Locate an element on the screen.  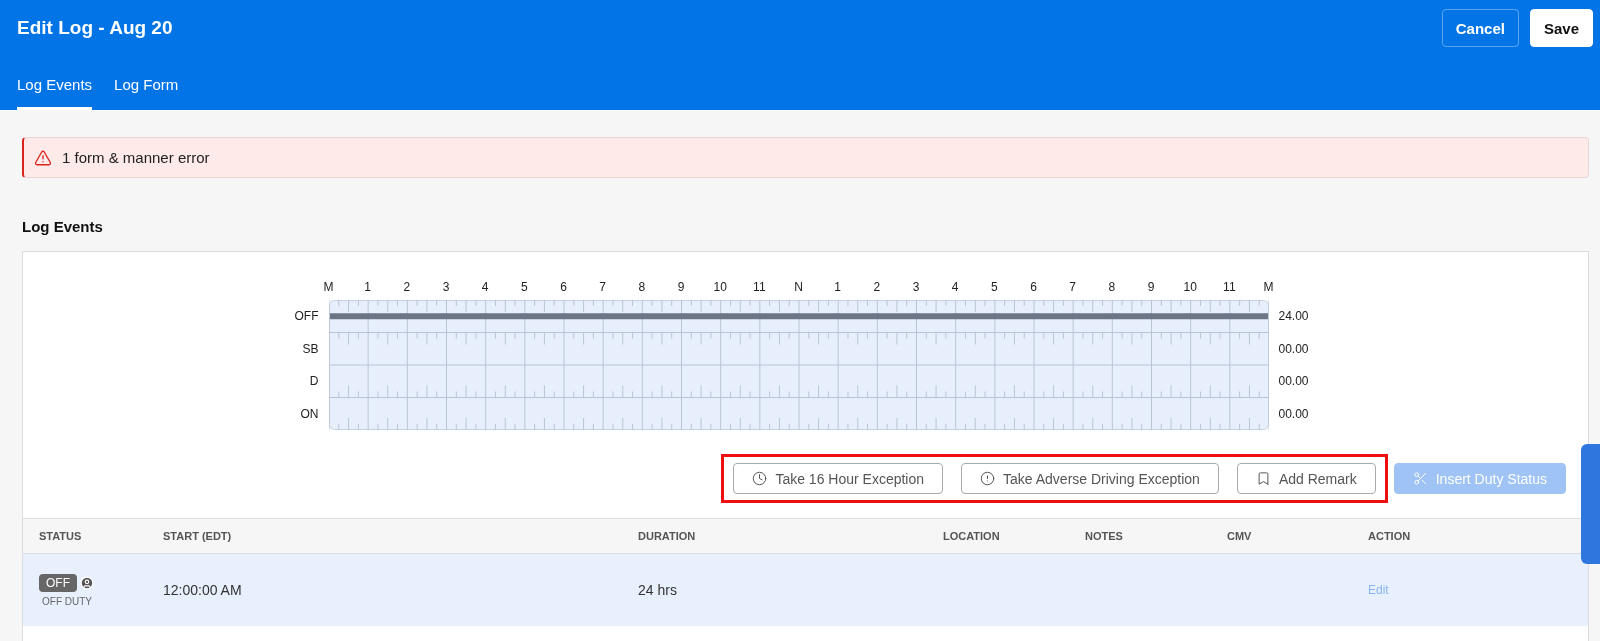
table-cell-text: 12:00:00 AM is located at coordinates (203, 590).